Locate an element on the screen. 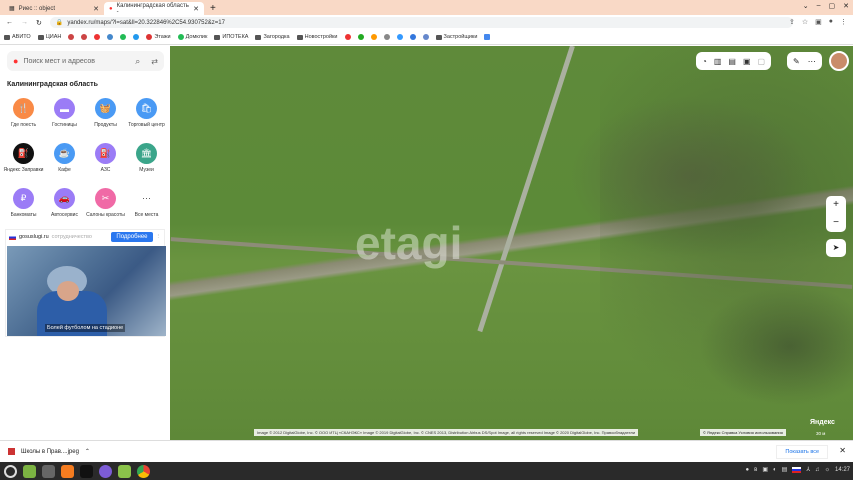  bookmark-novostroyki: Новостройки is located at coordinates (317, 37).